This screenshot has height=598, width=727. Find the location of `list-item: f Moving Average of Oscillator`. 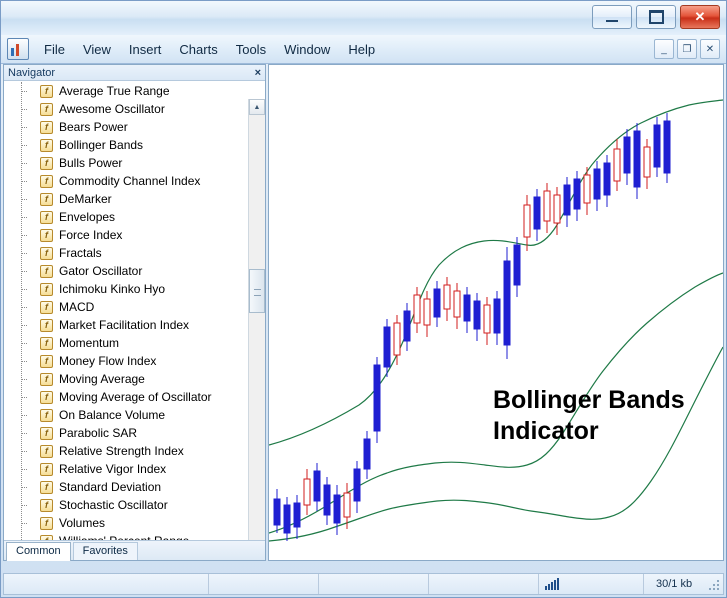

list-item: f Moving Average of Oscillator is located at coordinates (126, 397).